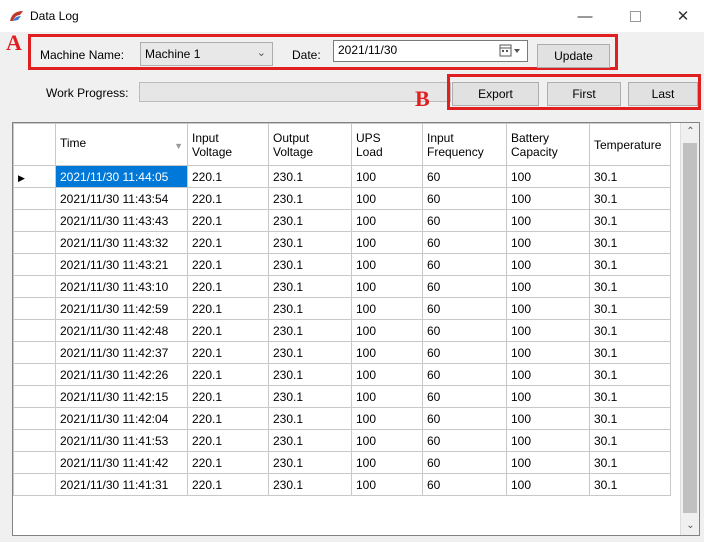 This screenshot has width=704, height=542. I want to click on update-button: Update, so click(573, 56).